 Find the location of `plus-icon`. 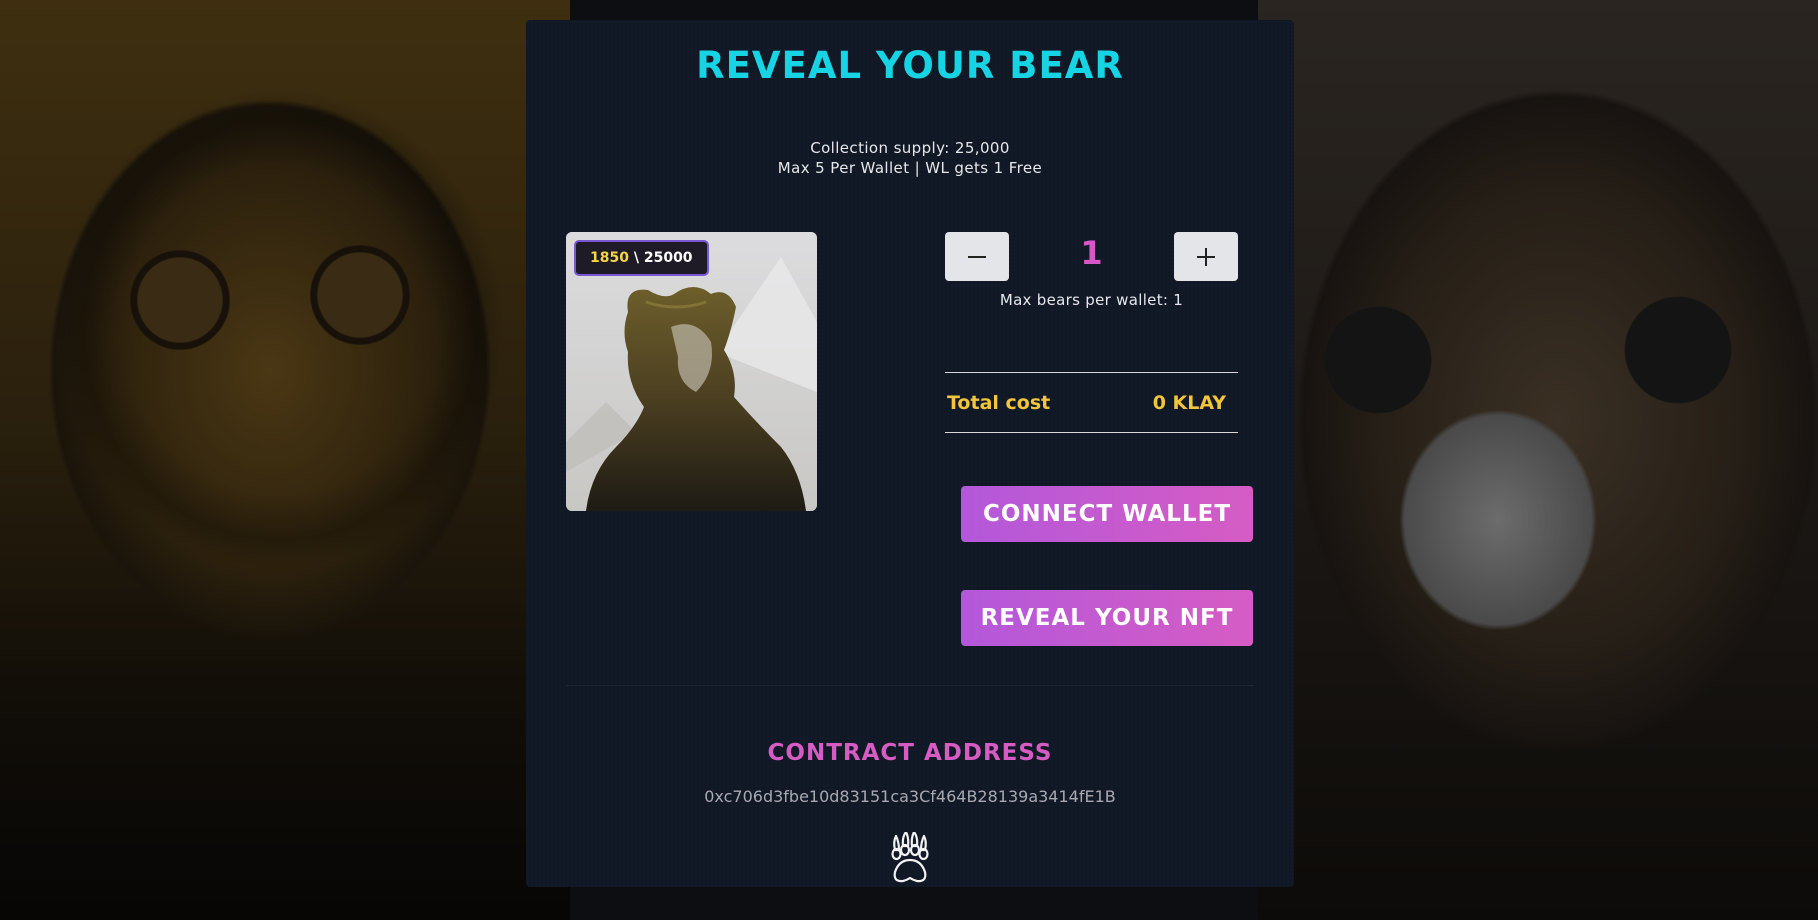

plus-icon is located at coordinates (1206, 256).